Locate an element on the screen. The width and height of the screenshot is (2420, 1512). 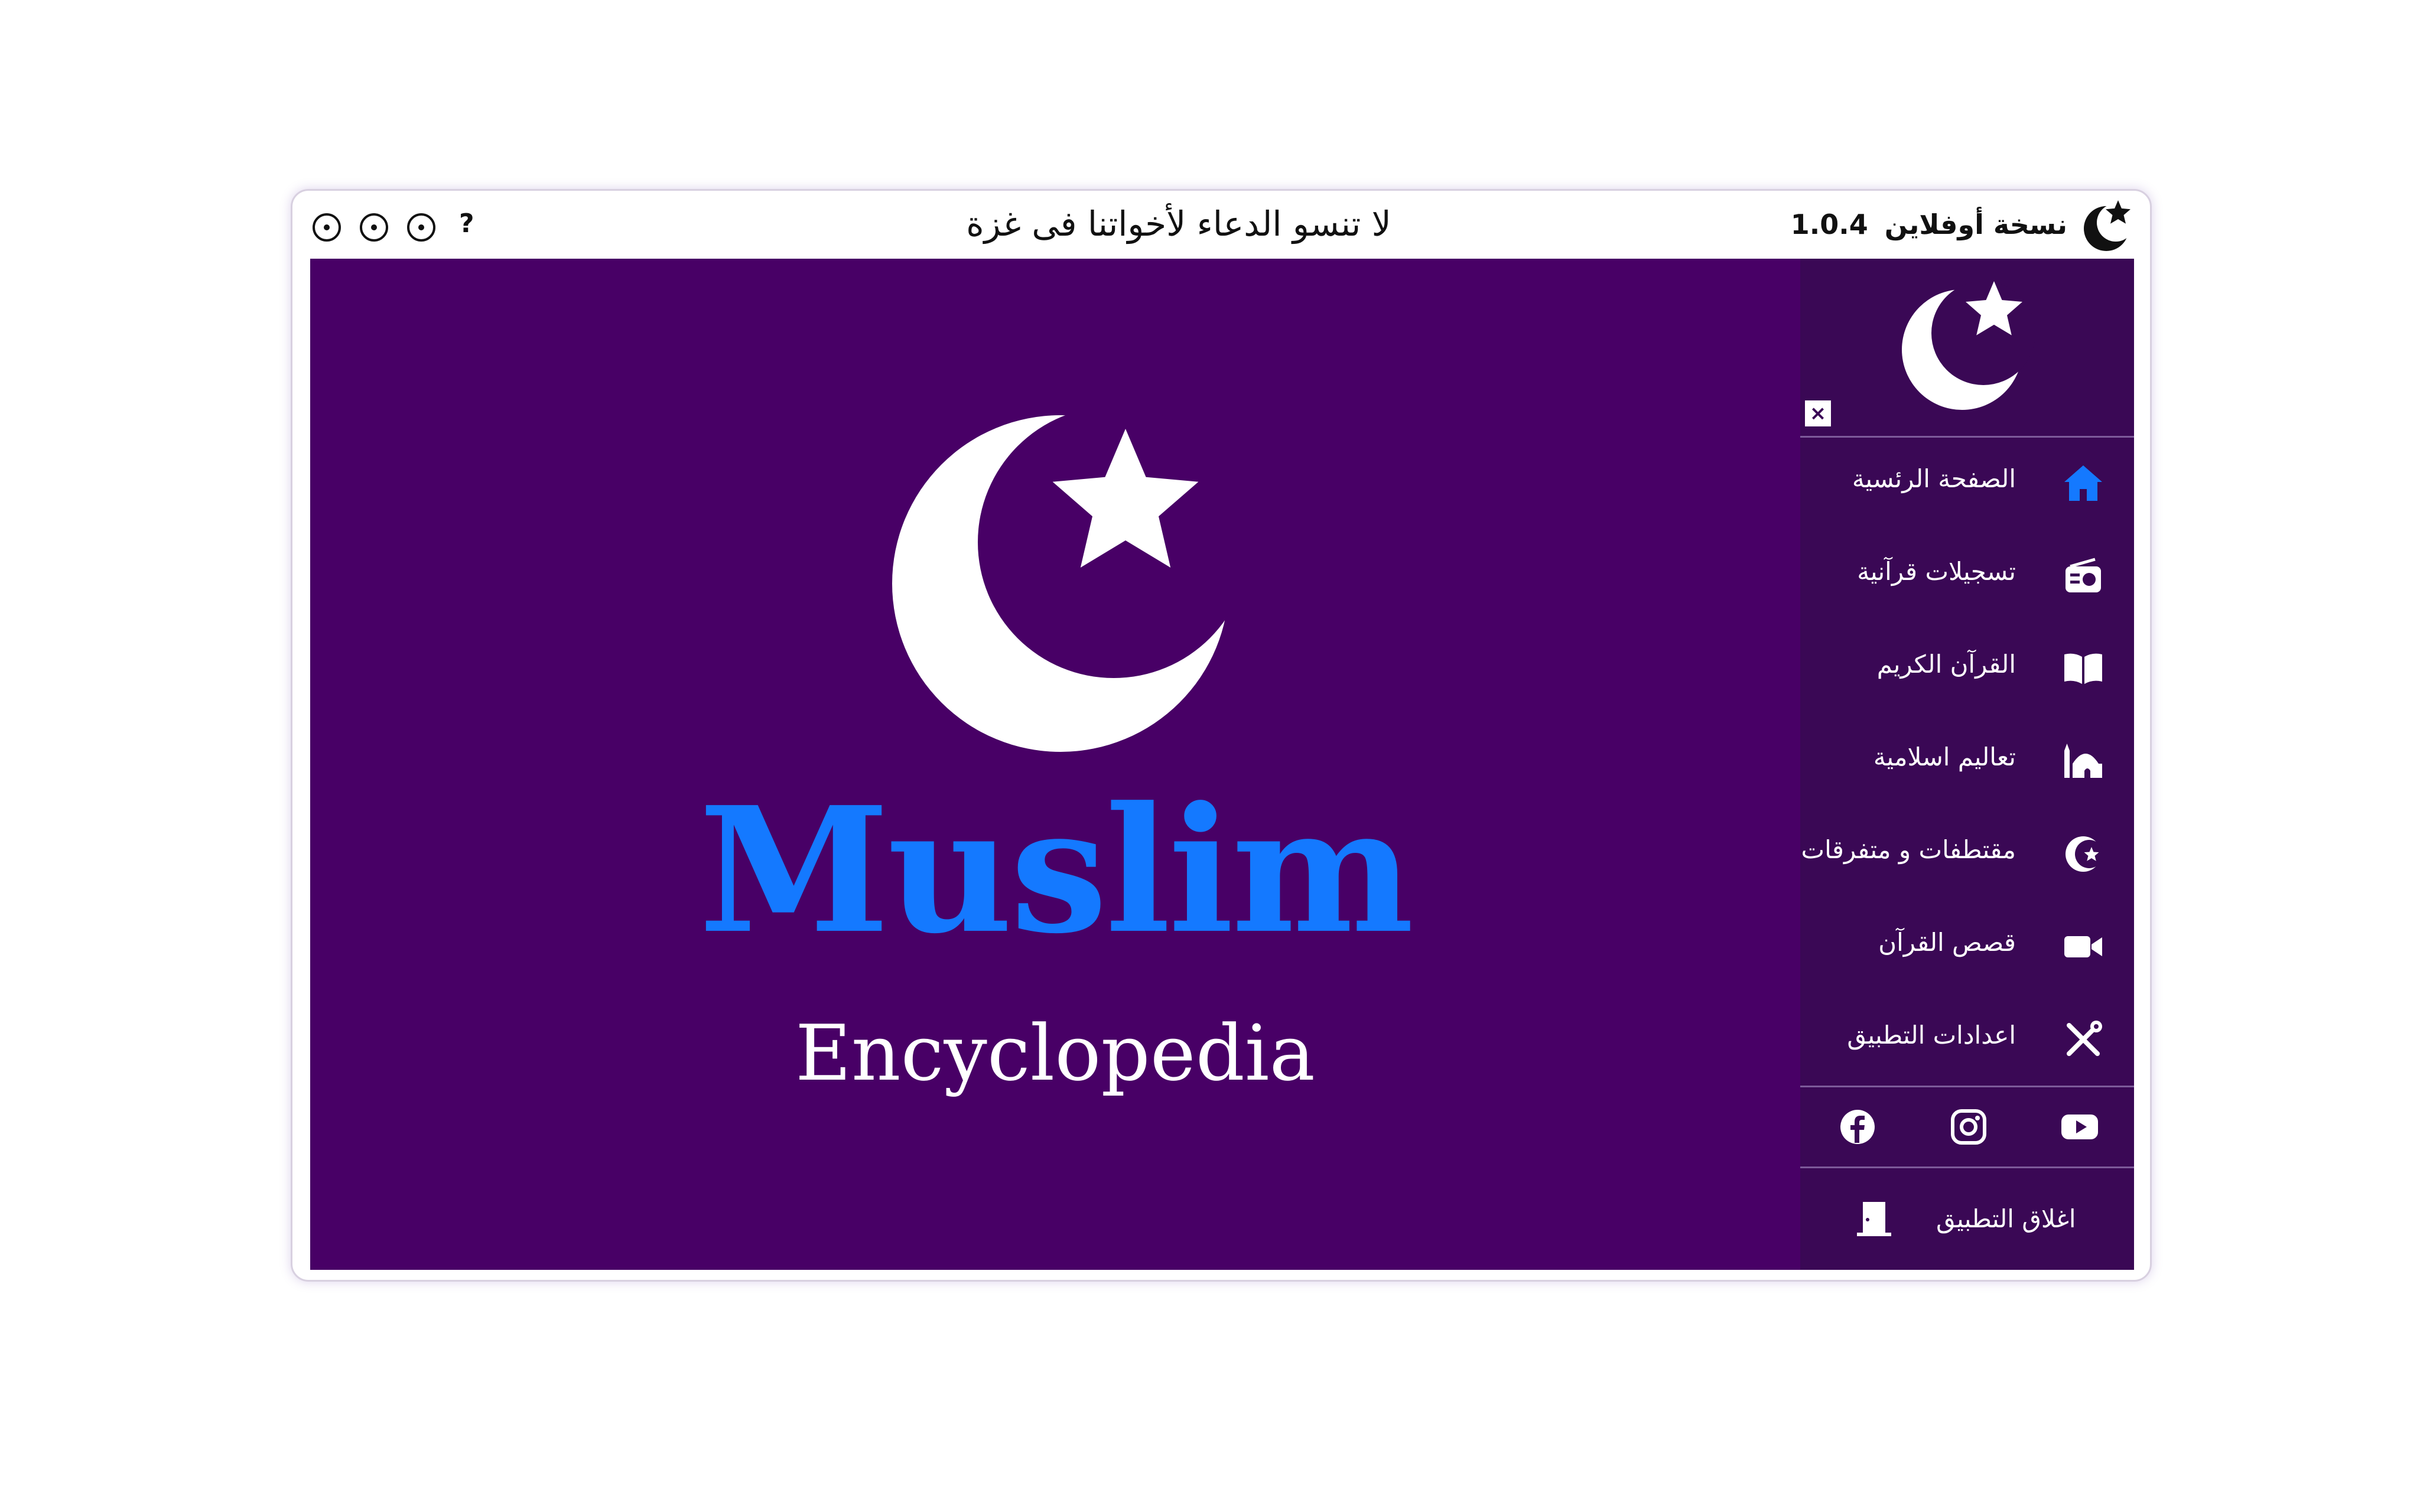
sidebar-header: × is located at coordinates (1967, 348).